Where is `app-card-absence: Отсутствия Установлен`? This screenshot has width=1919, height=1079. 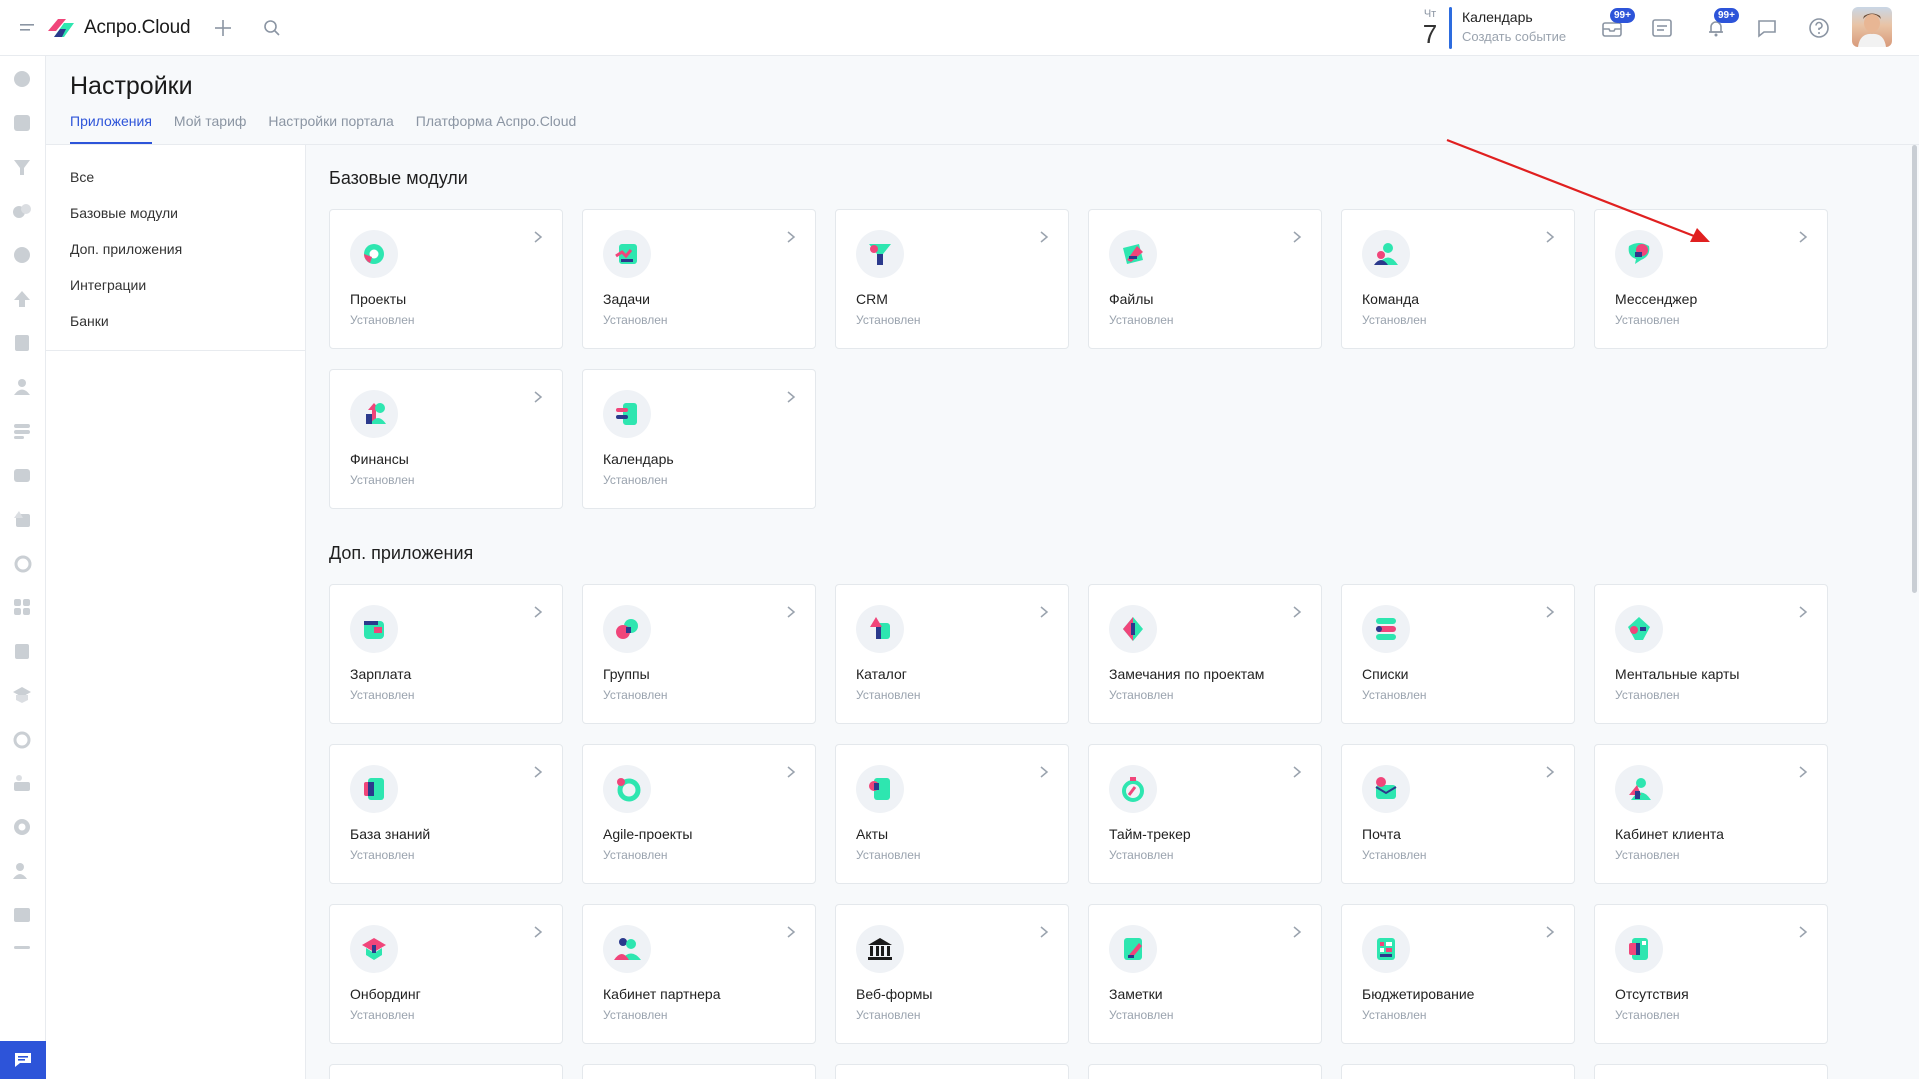
app-card-absence: Отсутствия Установлен is located at coordinates (1711, 974).